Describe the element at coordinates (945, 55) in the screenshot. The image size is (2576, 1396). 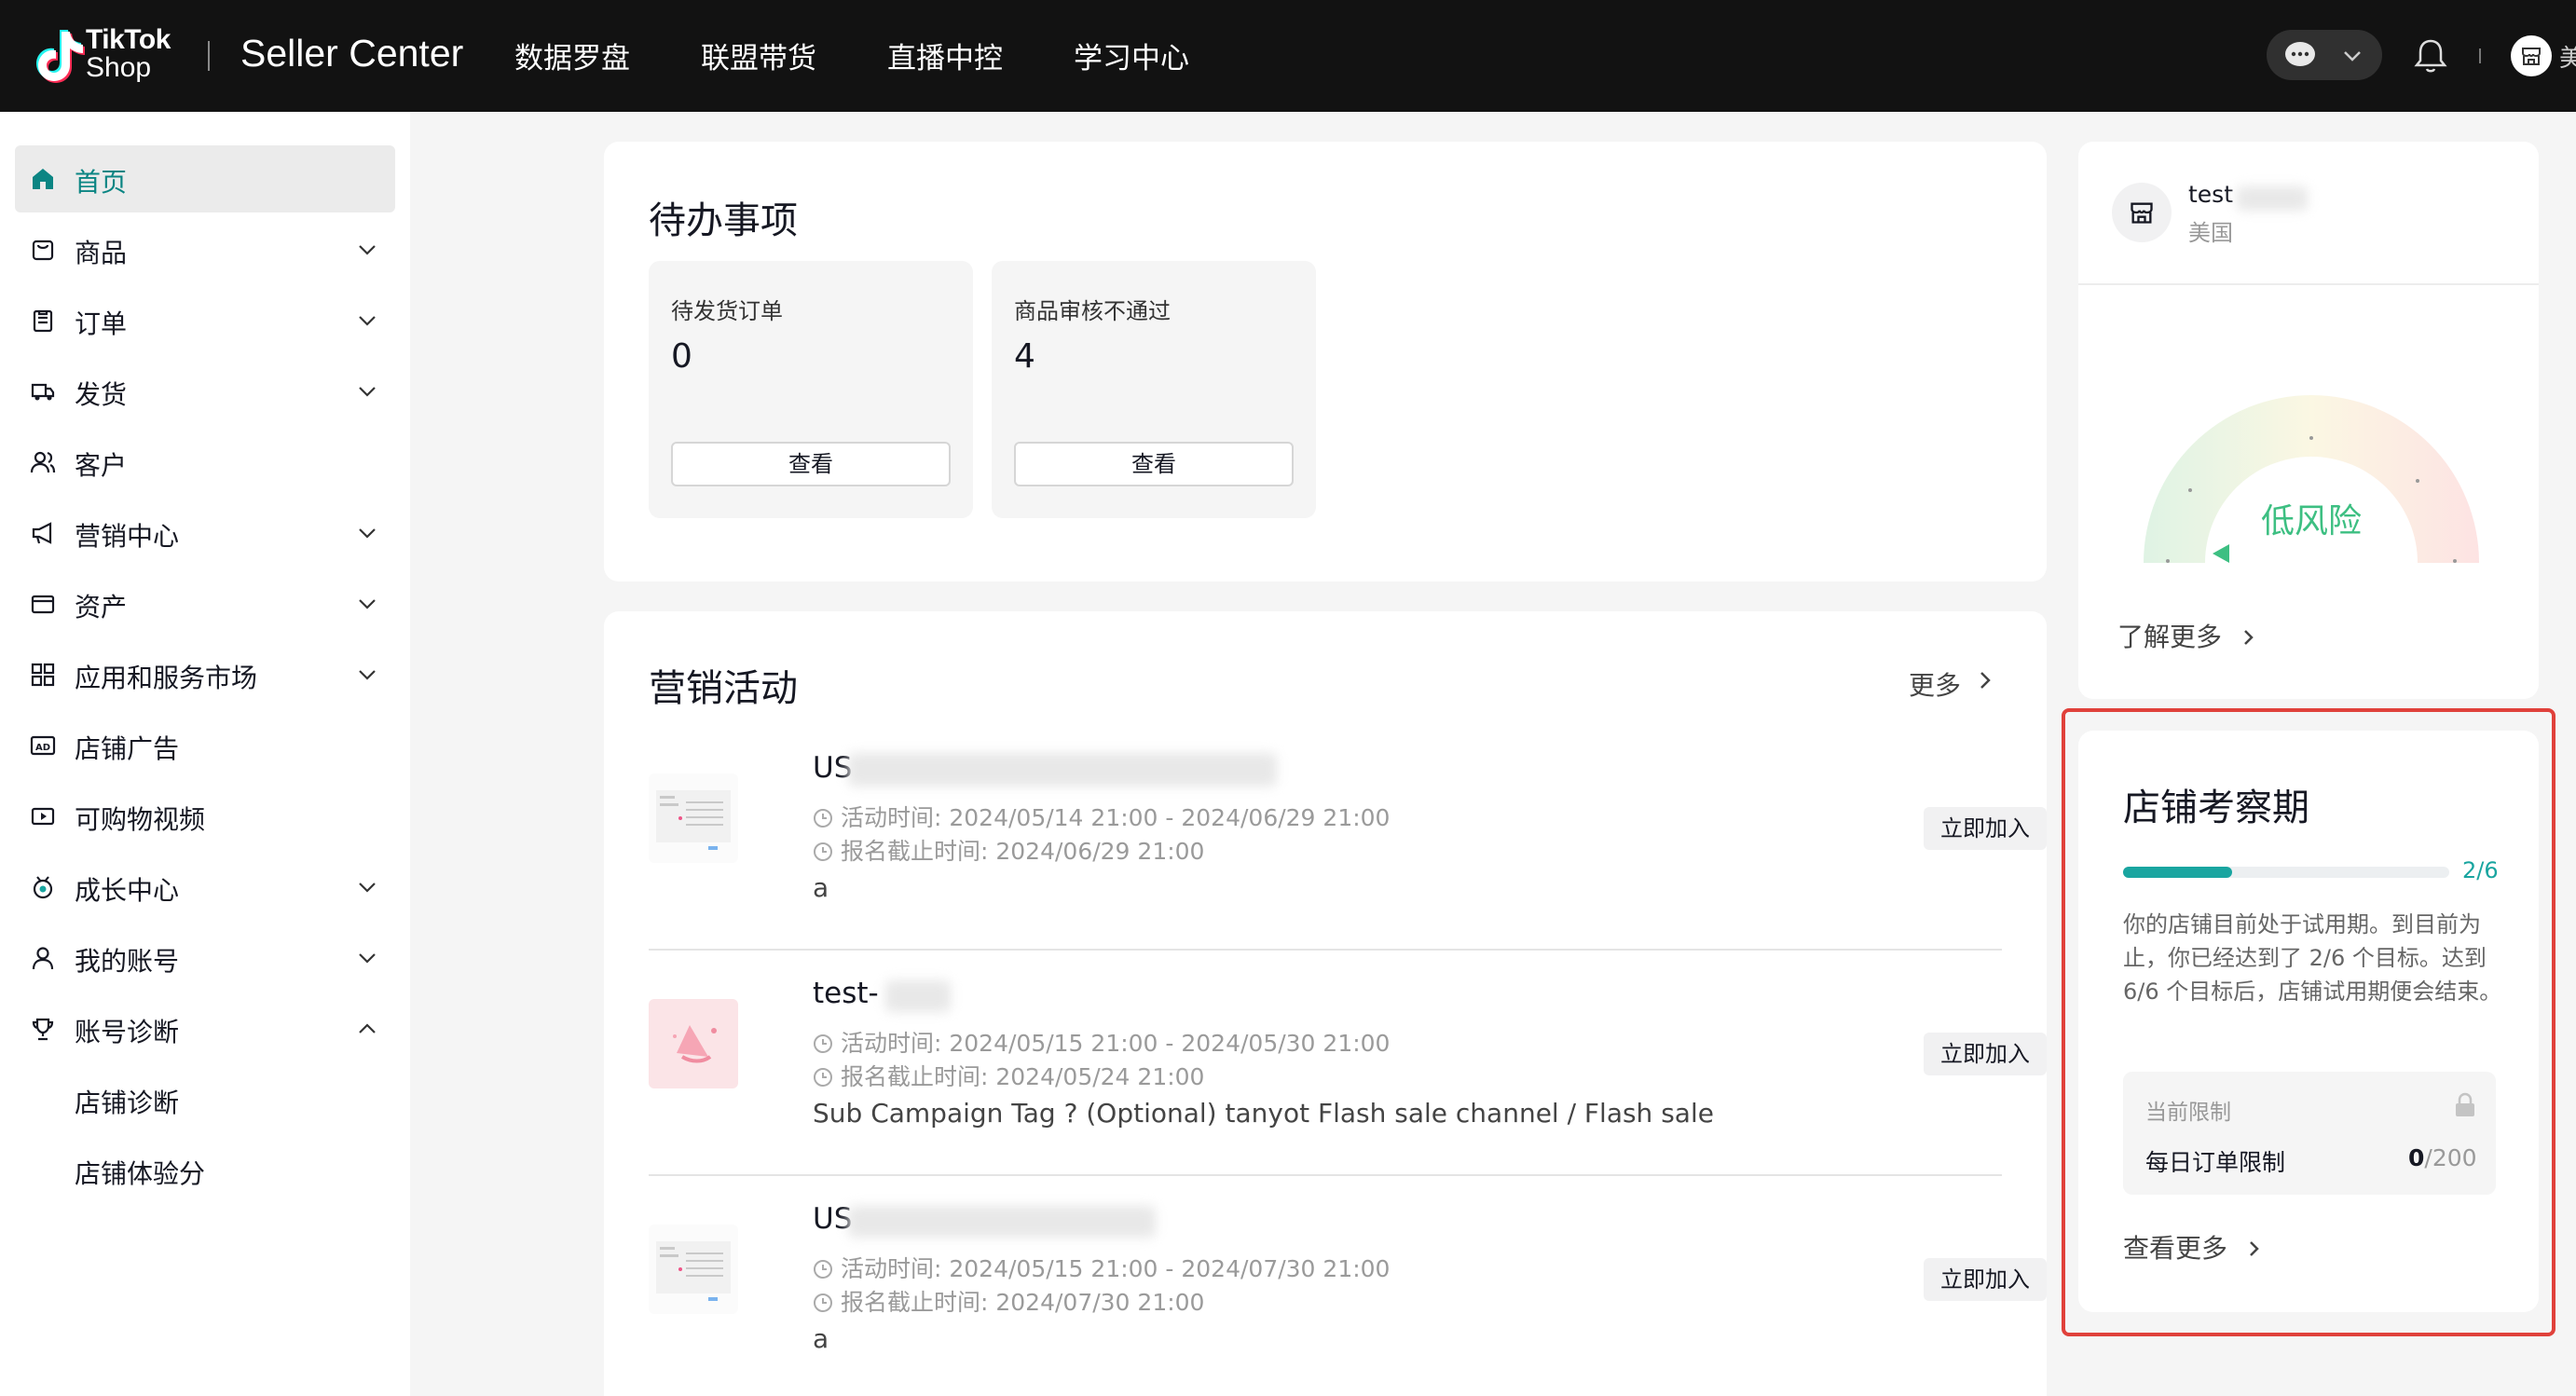
I see `nav-live-control: 直播中控` at that location.